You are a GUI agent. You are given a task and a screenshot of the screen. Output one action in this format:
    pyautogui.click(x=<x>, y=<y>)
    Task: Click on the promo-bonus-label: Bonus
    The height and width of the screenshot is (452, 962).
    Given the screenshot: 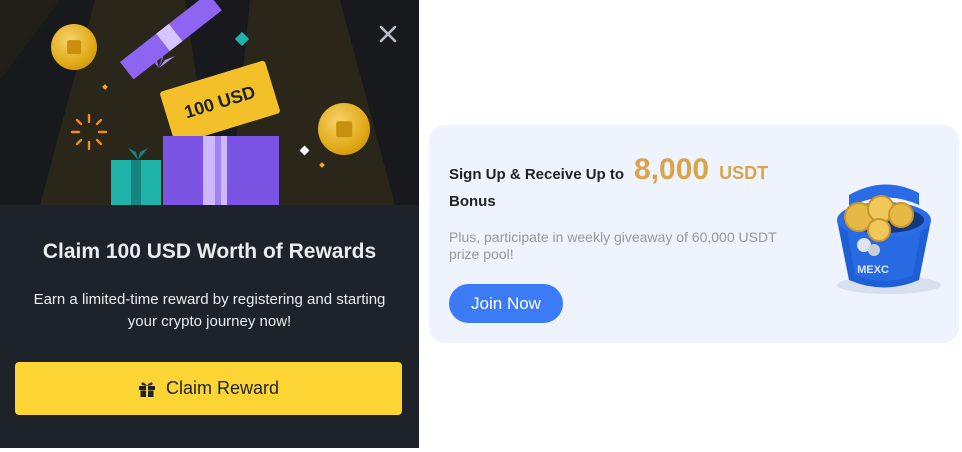 What is the action you would take?
    pyautogui.click(x=472, y=201)
    